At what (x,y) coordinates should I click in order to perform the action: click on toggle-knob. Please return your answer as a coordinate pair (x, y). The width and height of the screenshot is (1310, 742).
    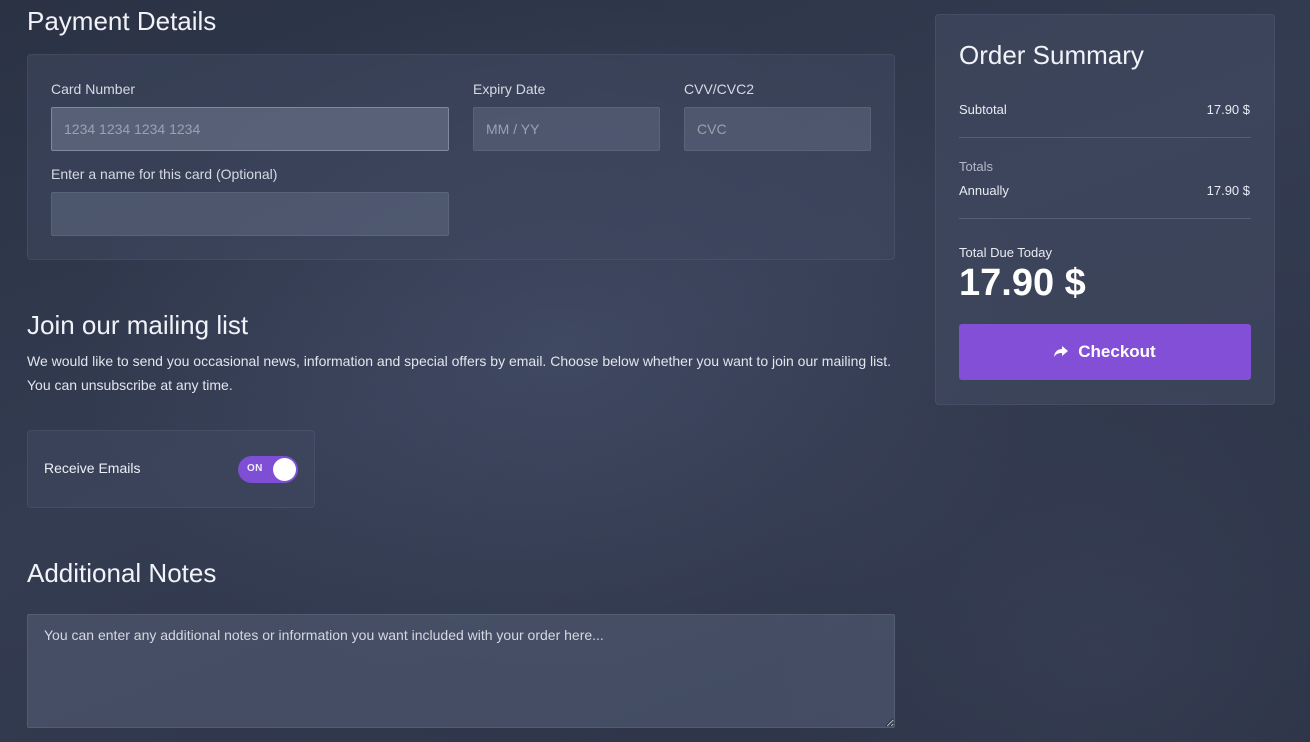
    Looking at the image, I should click on (284, 469).